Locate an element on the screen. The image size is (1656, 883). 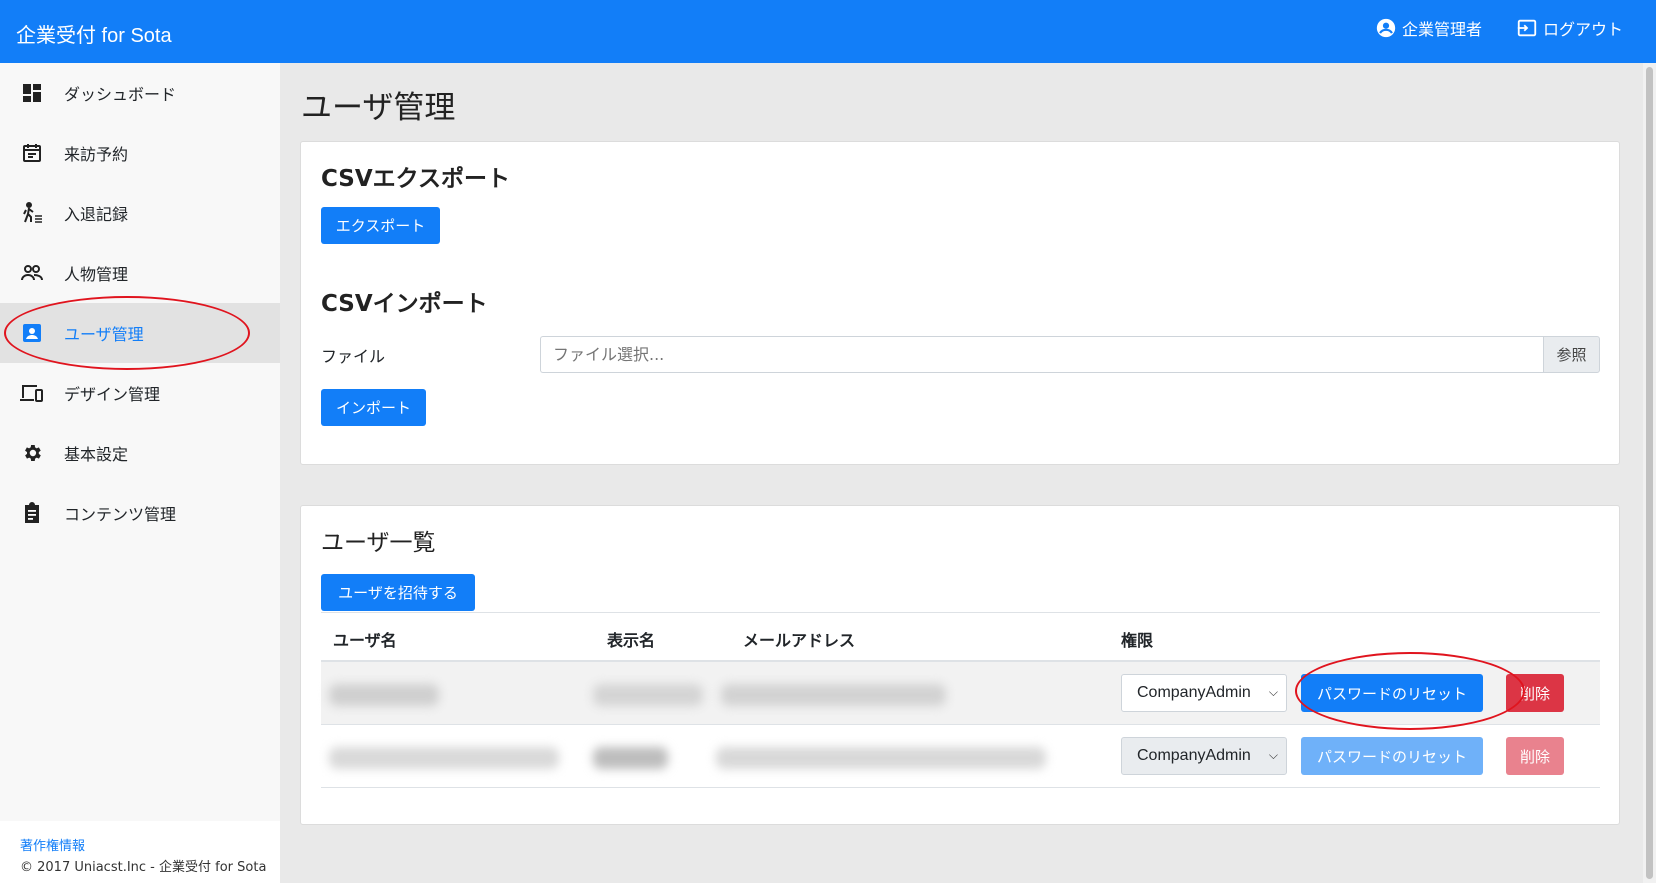
invite-user-button: ユーザを招待する is located at coordinates (398, 592).